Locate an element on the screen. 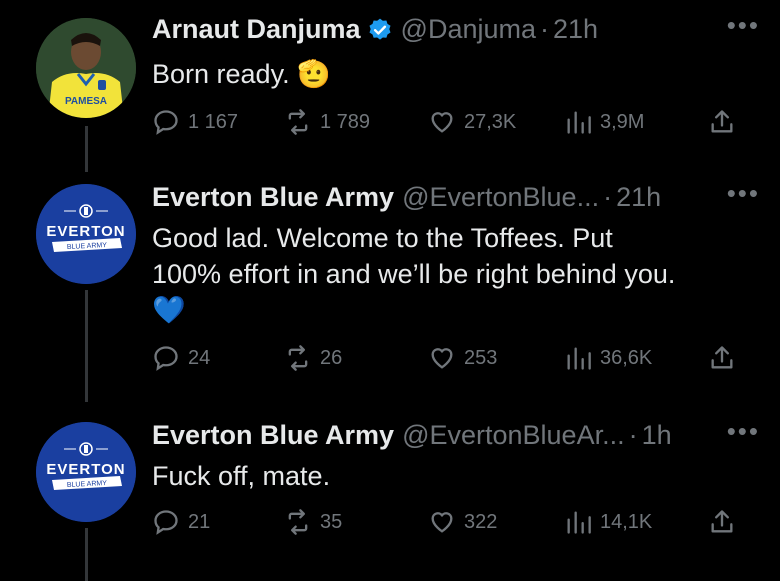  like-count: 253 is located at coordinates (481, 357).